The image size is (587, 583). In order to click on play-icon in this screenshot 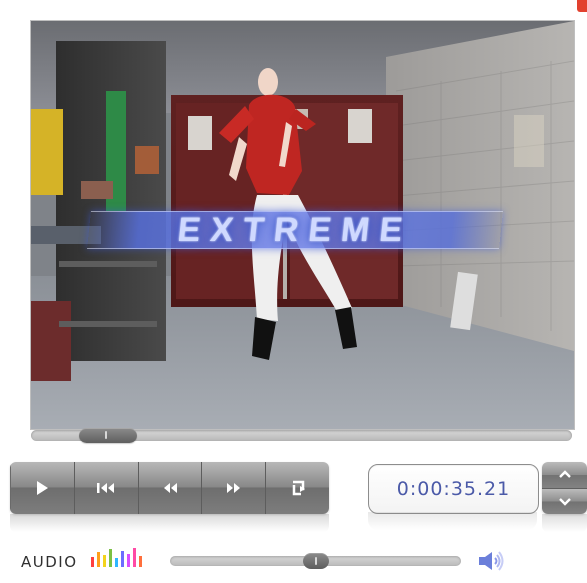, I will do `click(42, 488)`.